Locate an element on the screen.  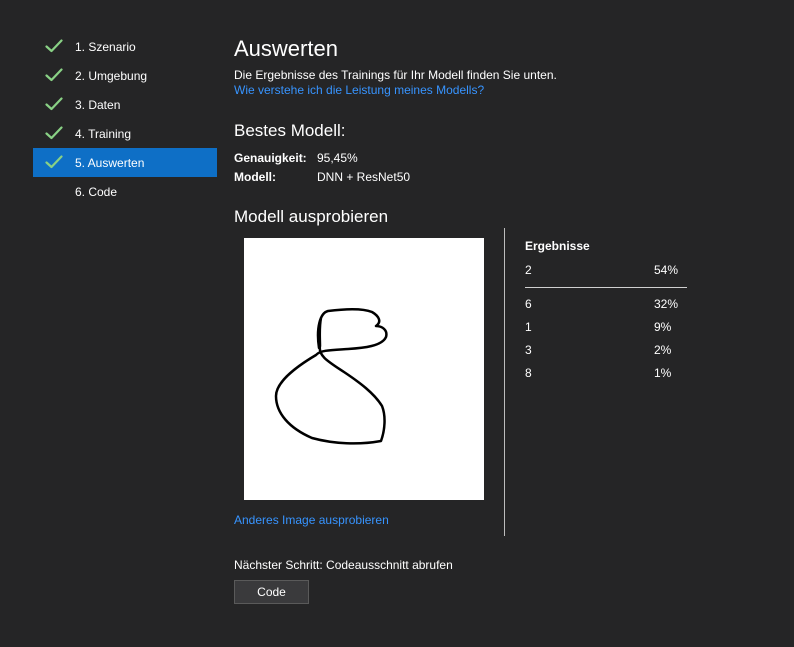
test-image is located at coordinates (364, 369).